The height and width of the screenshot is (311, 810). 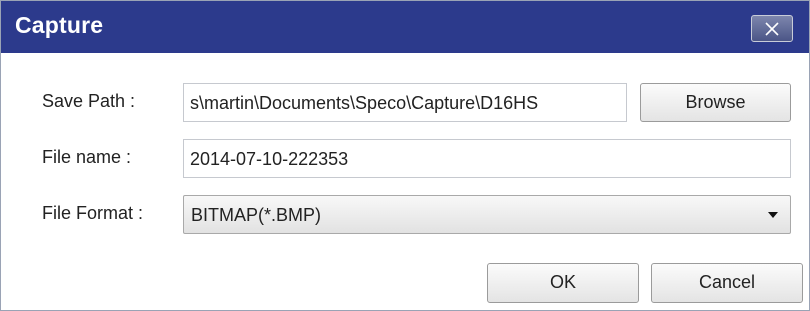 I want to click on cancel-button-label: Cancel, so click(x=727, y=282).